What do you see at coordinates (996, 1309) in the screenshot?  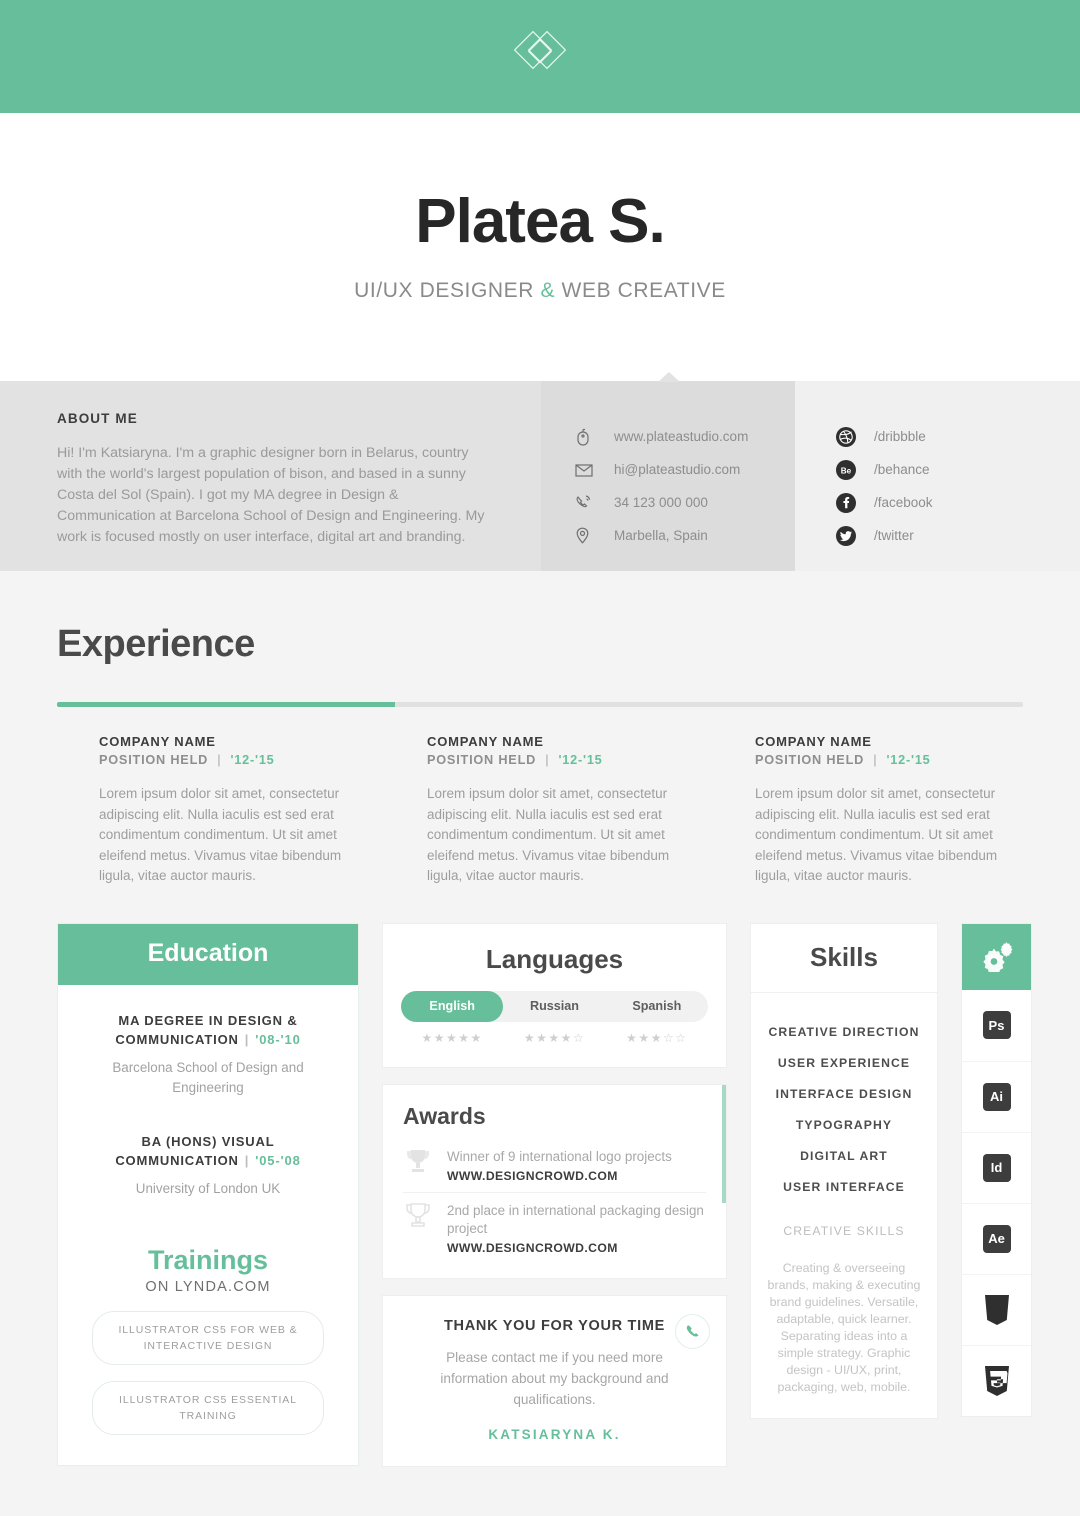 I see `css3-icon` at bounding box center [996, 1309].